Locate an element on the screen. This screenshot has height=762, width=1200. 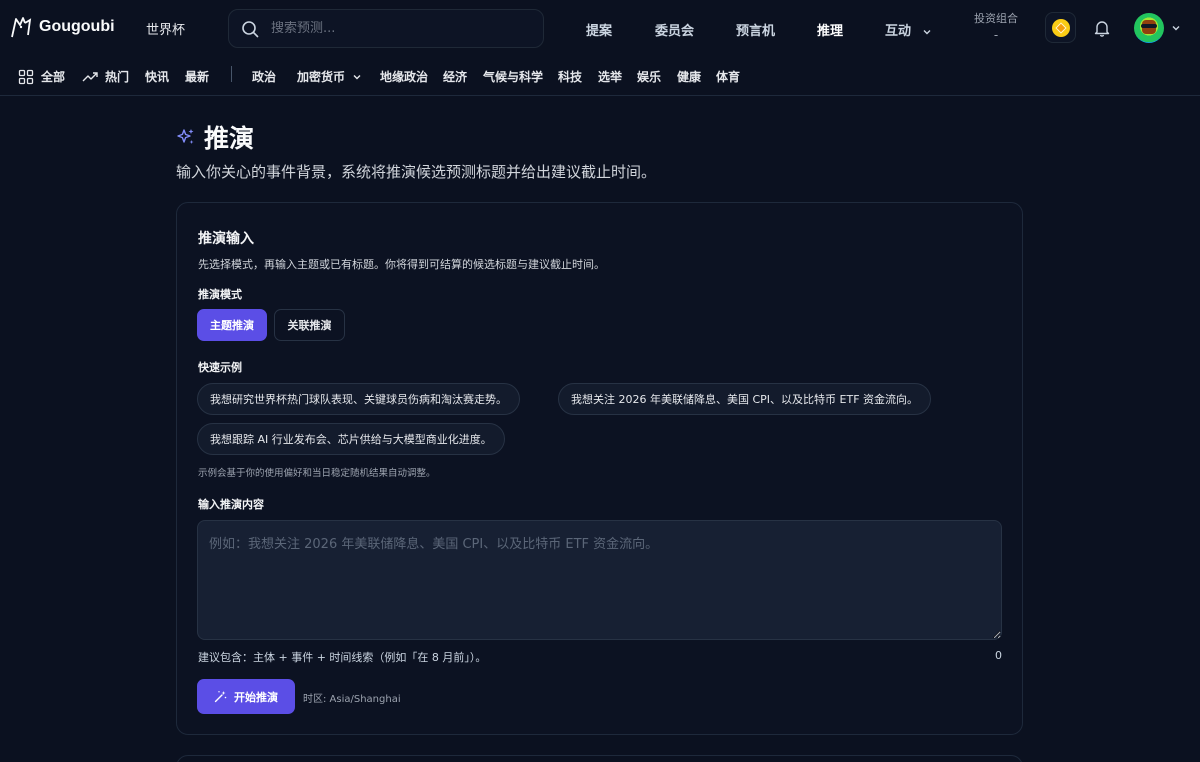
category-hot: 热门 is located at coordinates (105, 76).